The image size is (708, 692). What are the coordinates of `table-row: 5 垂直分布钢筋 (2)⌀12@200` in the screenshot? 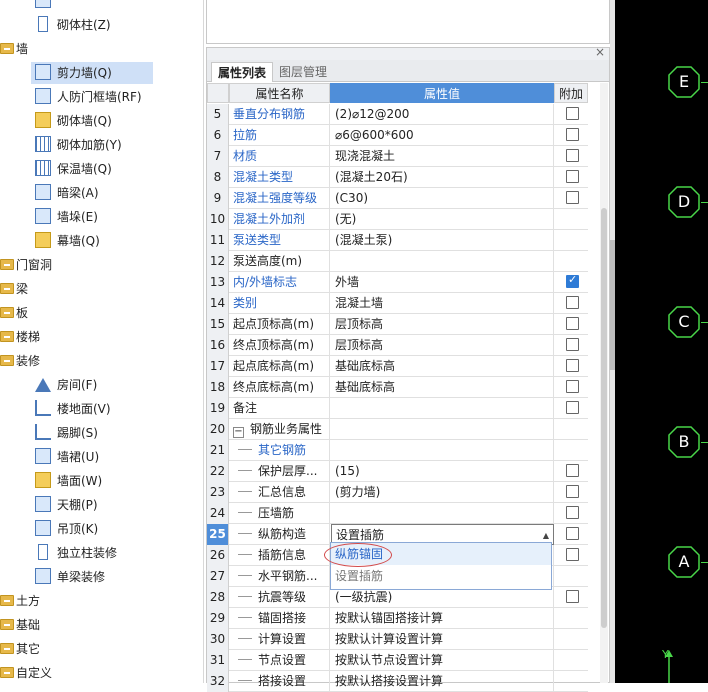 It's located at (397, 114).